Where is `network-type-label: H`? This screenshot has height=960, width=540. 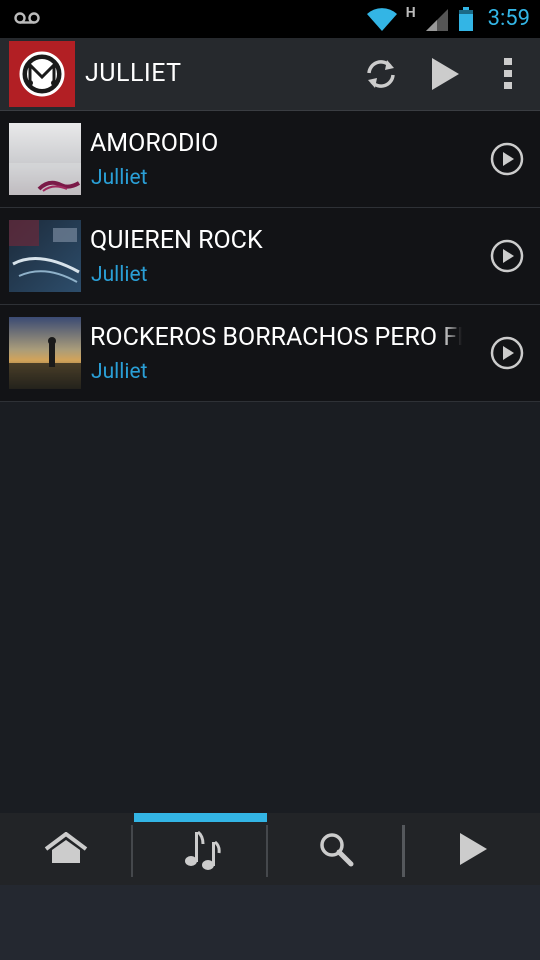 network-type-label: H is located at coordinates (410, 13).